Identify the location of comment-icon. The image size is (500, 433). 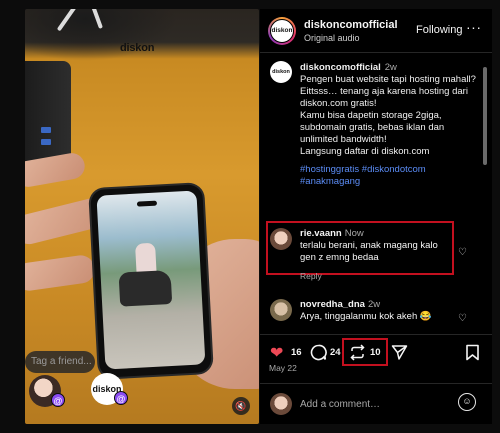
(318, 352).